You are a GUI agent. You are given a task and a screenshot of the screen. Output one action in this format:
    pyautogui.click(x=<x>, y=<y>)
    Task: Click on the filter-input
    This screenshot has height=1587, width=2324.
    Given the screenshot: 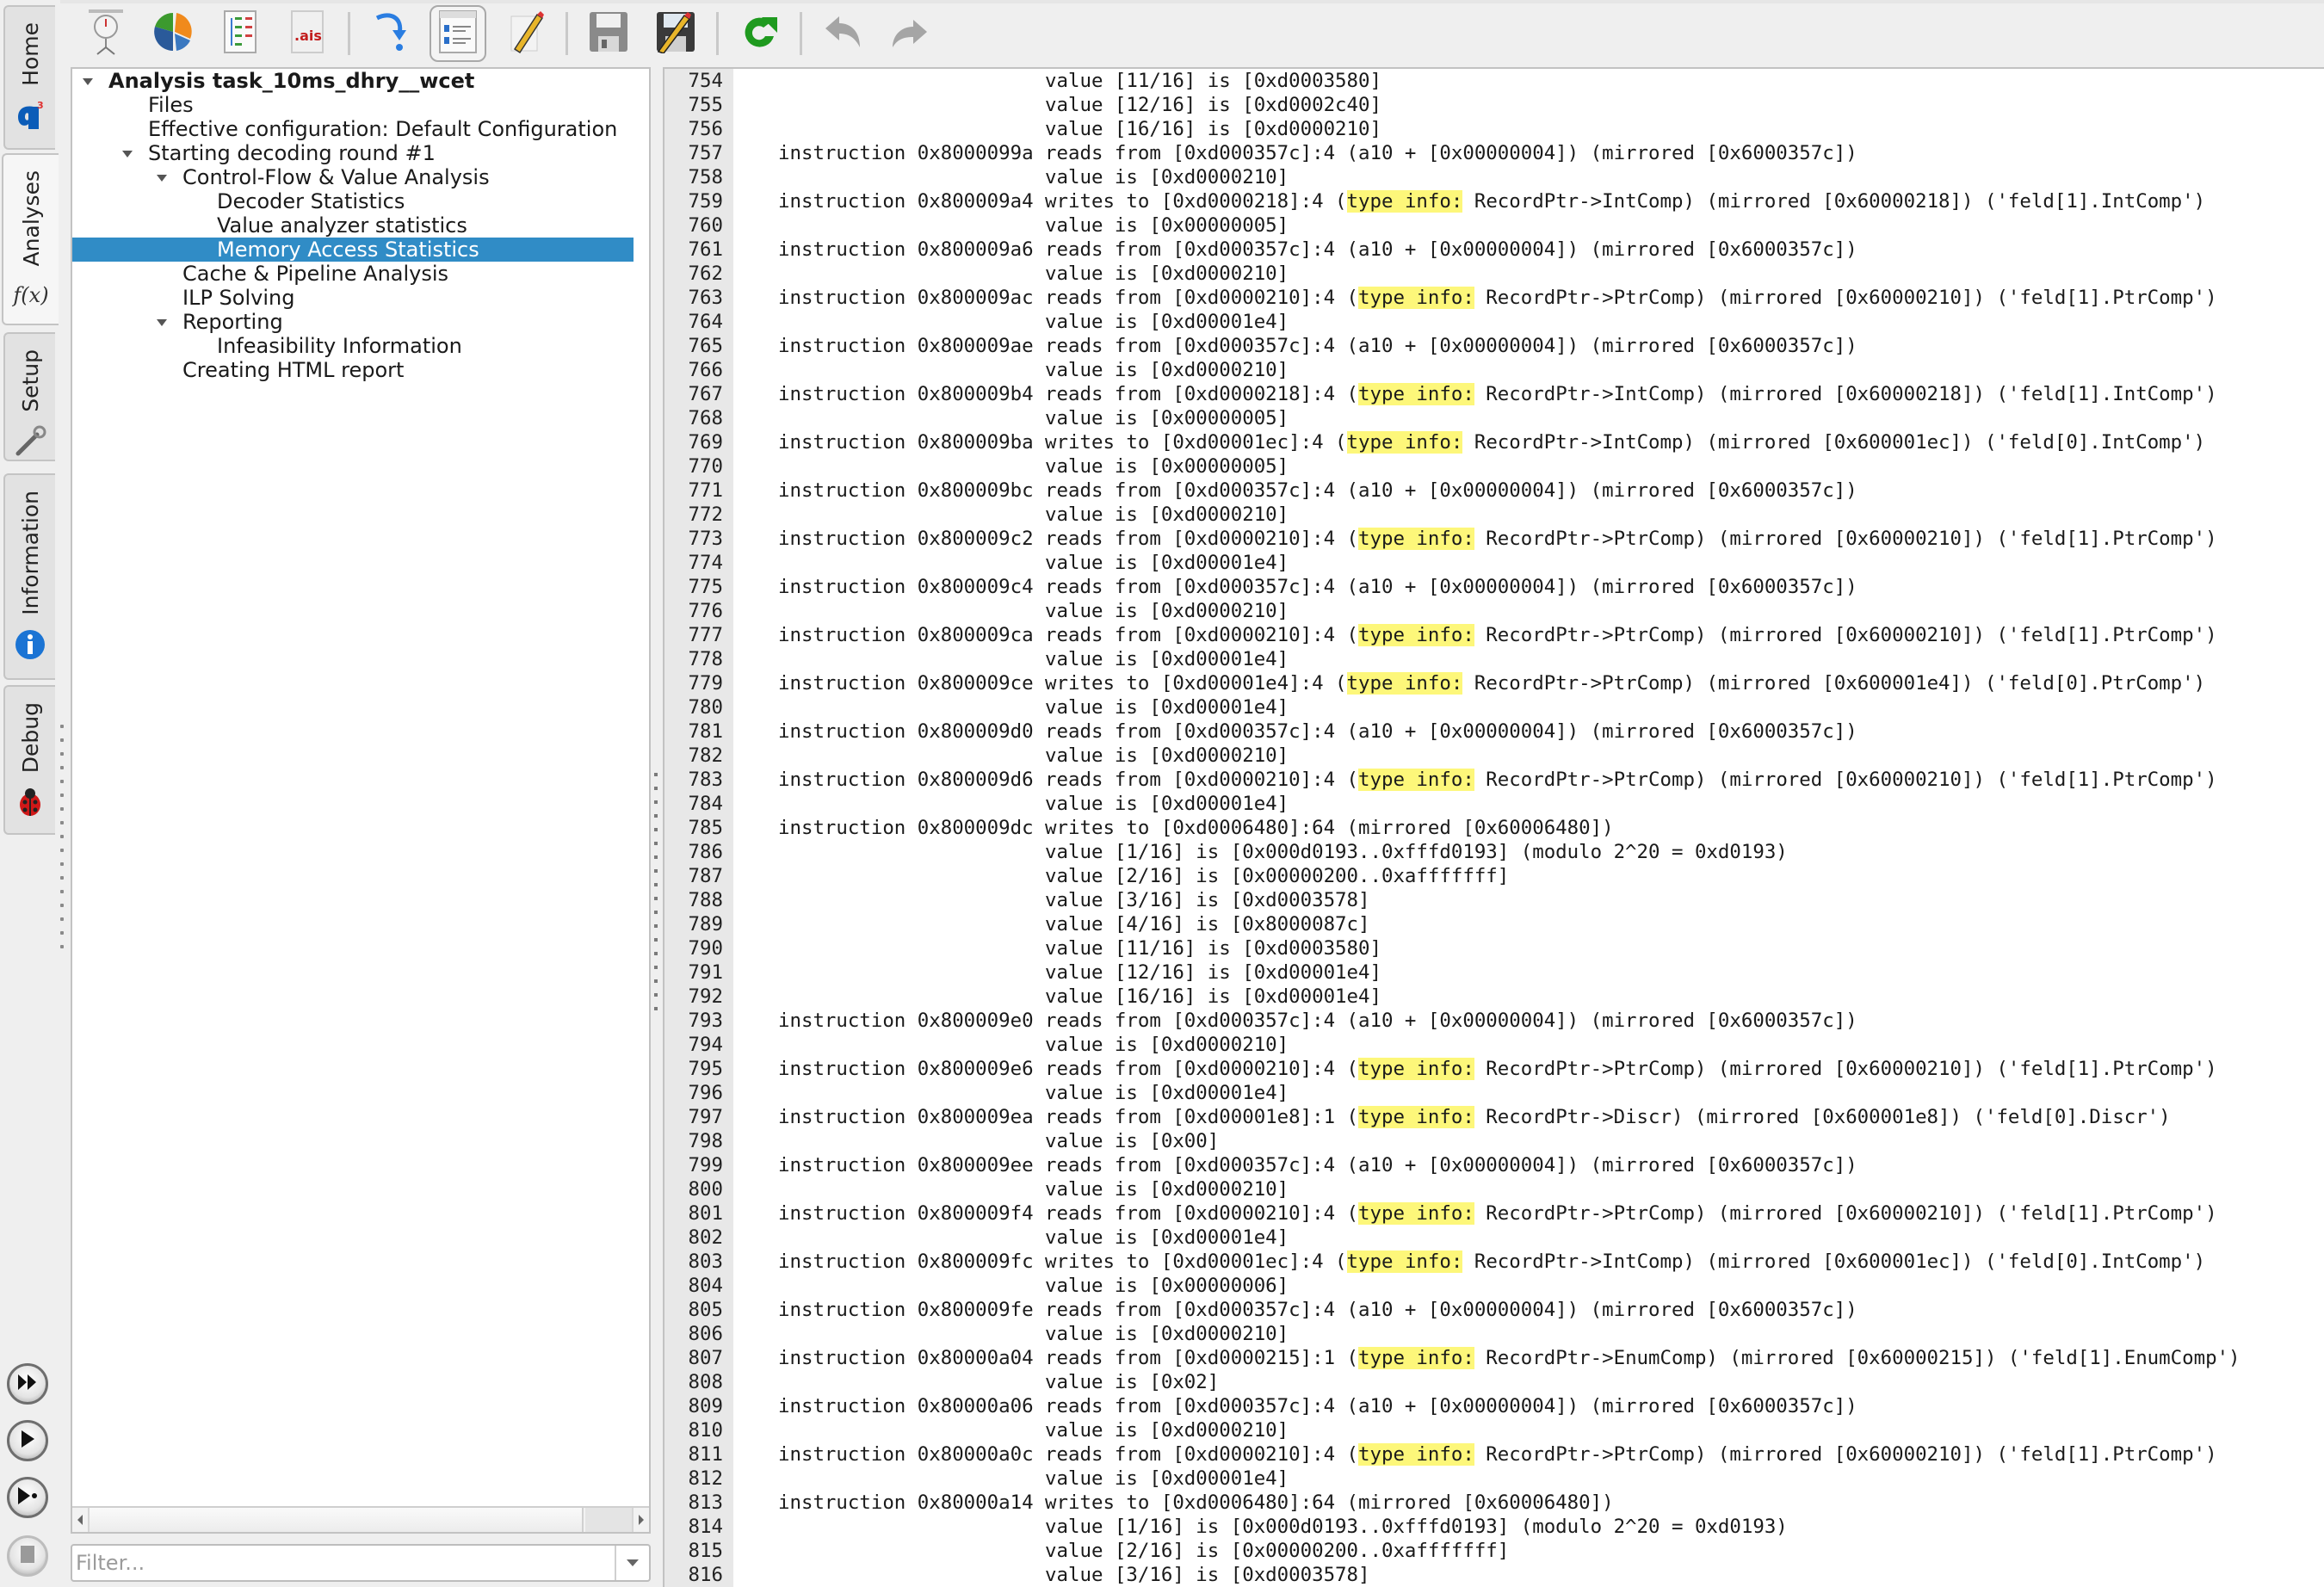 What is the action you would take?
    pyautogui.click(x=342, y=1562)
    